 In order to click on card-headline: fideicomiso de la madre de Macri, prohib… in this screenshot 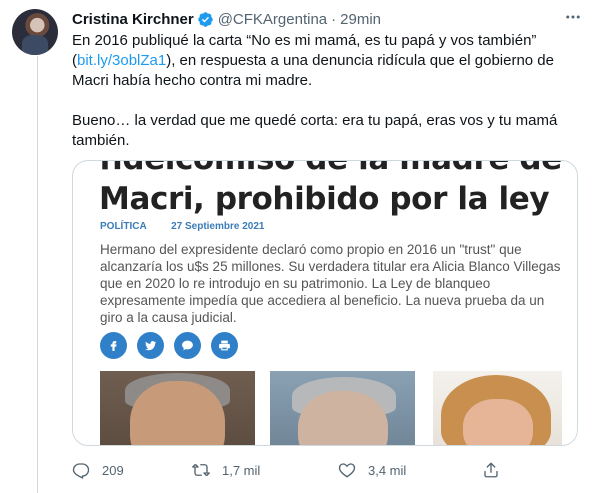, I will do `click(334, 190)`.